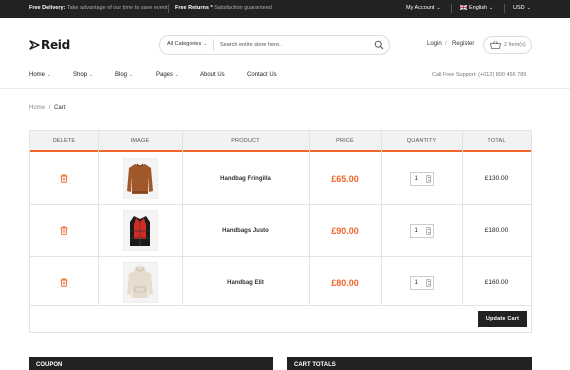 This screenshot has width=570, height=370. I want to click on delivery-text: Take advantage of our time to save event, so click(117, 8).